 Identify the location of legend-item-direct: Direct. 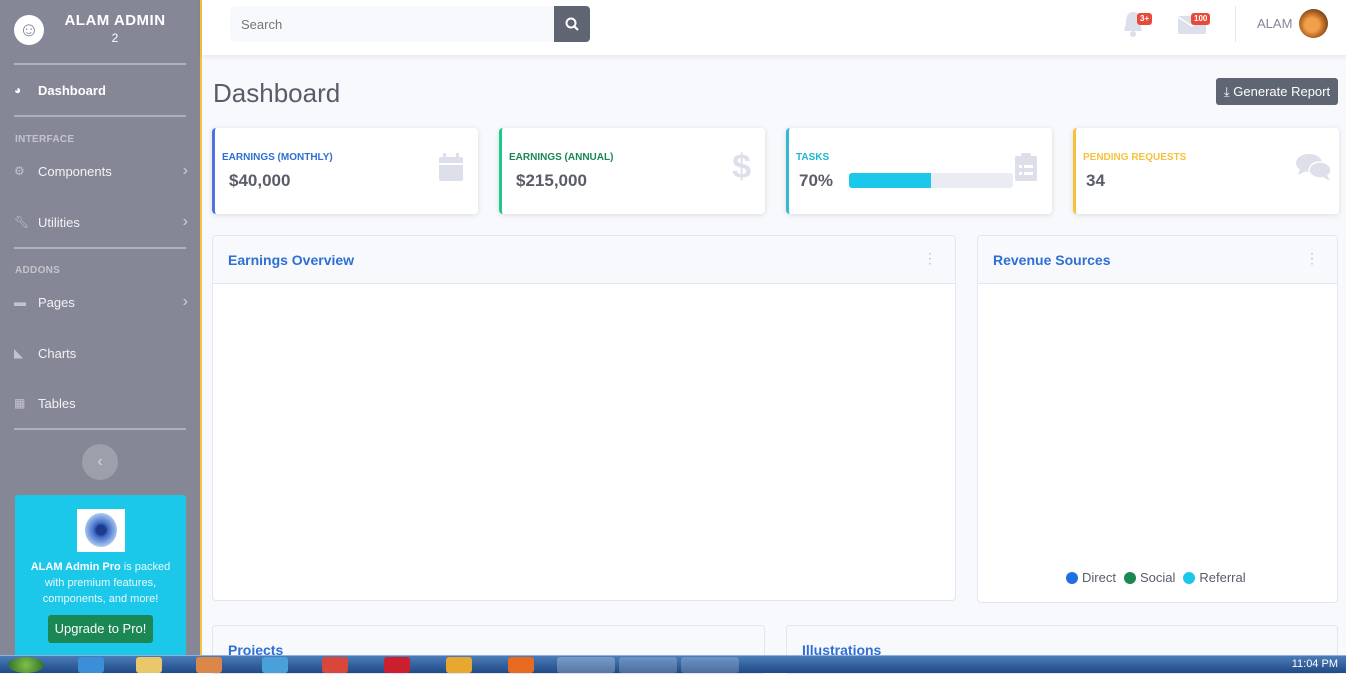
(1091, 577).